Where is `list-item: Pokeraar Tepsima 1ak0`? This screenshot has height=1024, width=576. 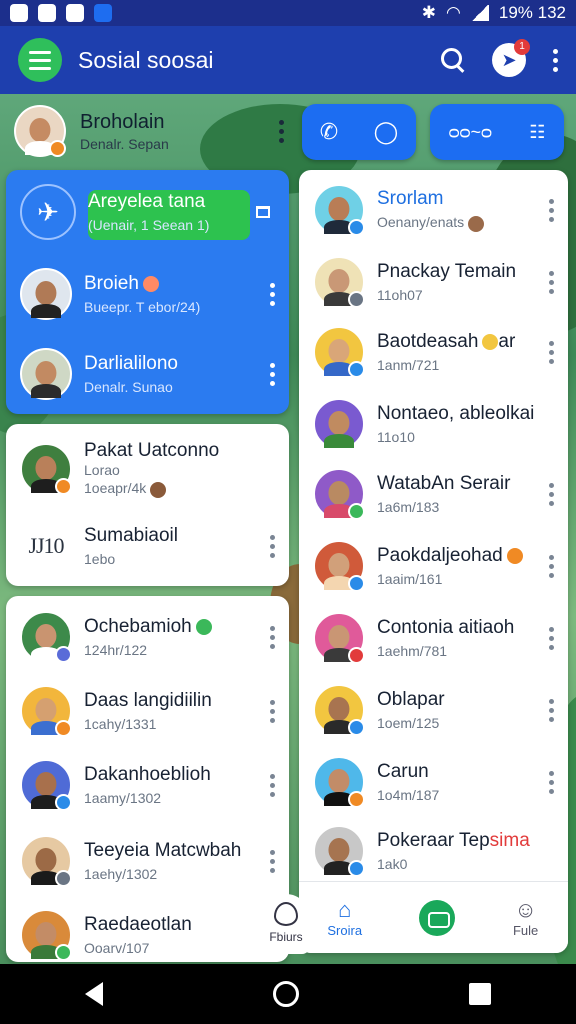 list-item: Pokeraar Tepsima 1ak0 is located at coordinates (433, 851).